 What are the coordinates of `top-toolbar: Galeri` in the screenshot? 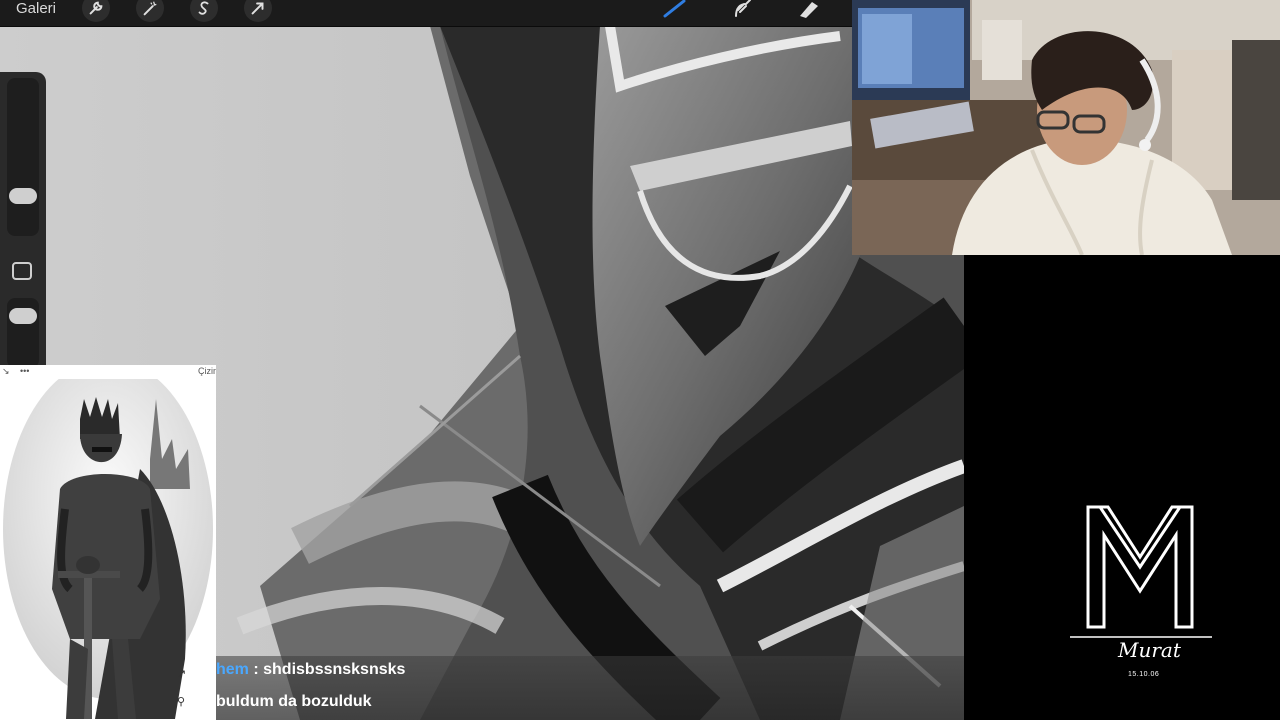 It's located at (426, 13).